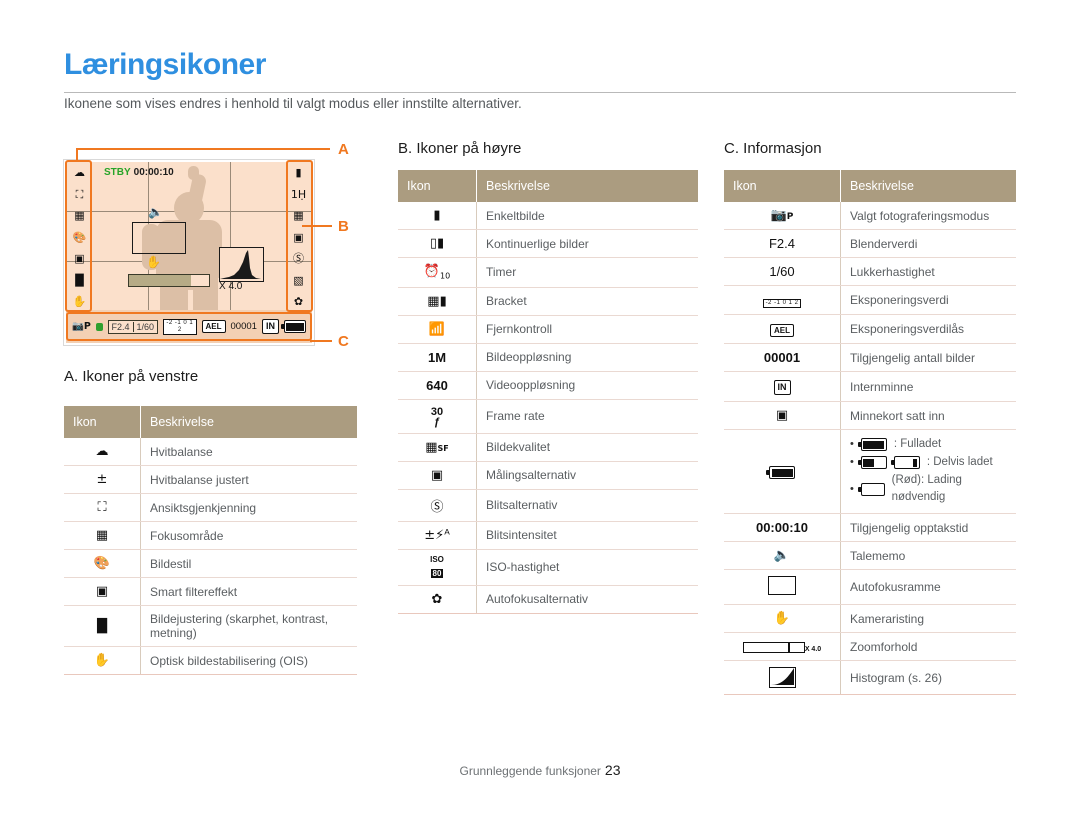 The image size is (1080, 815). What do you see at coordinates (870, 216) in the screenshot?
I see `table-row: 📷P Valgt fotograferingsmodus` at bounding box center [870, 216].